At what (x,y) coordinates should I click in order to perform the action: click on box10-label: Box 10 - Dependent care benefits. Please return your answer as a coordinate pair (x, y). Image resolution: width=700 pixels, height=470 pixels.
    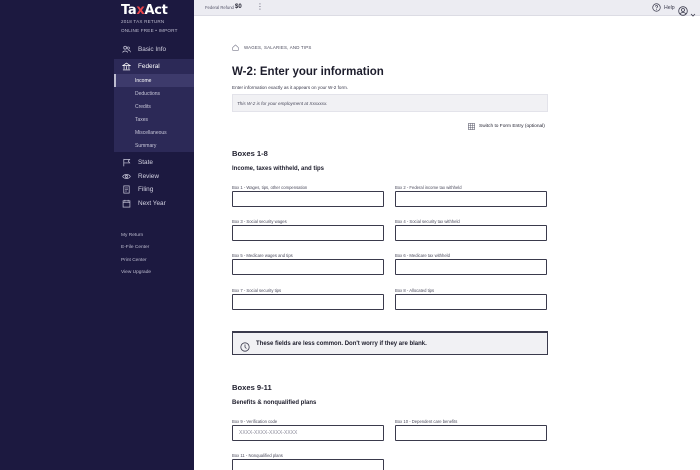
    Looking at the image, I should click on (426, 421).